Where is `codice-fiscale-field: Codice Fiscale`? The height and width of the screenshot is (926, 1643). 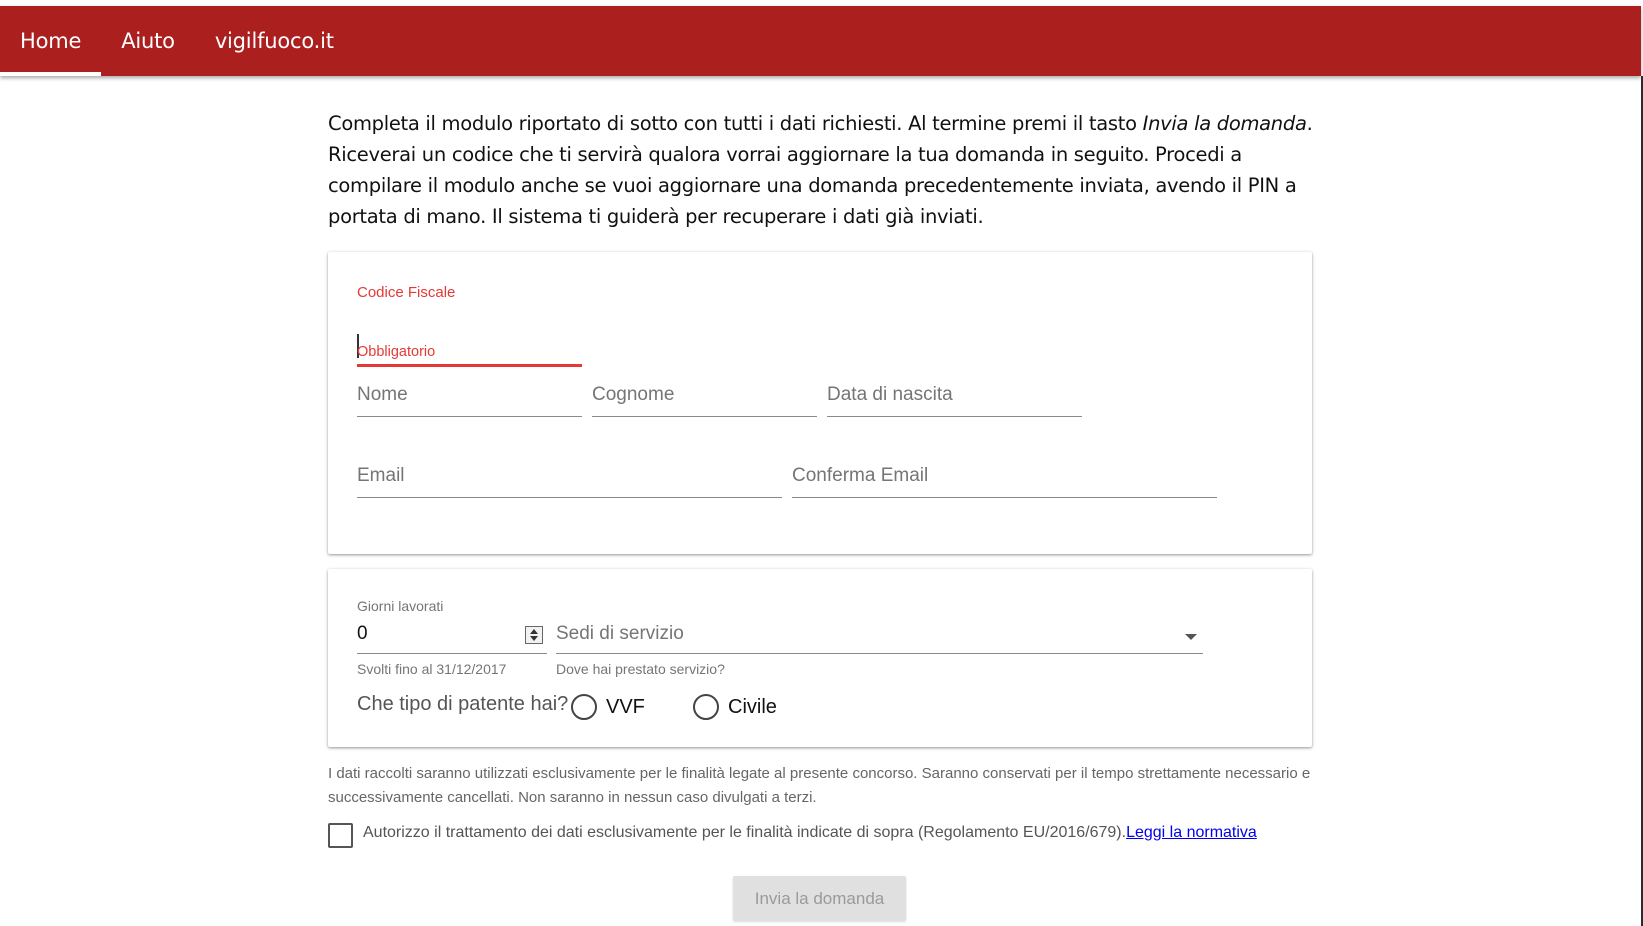 codice-fiscale-field: Codice Fiscale is located at coordinates (469, 329).